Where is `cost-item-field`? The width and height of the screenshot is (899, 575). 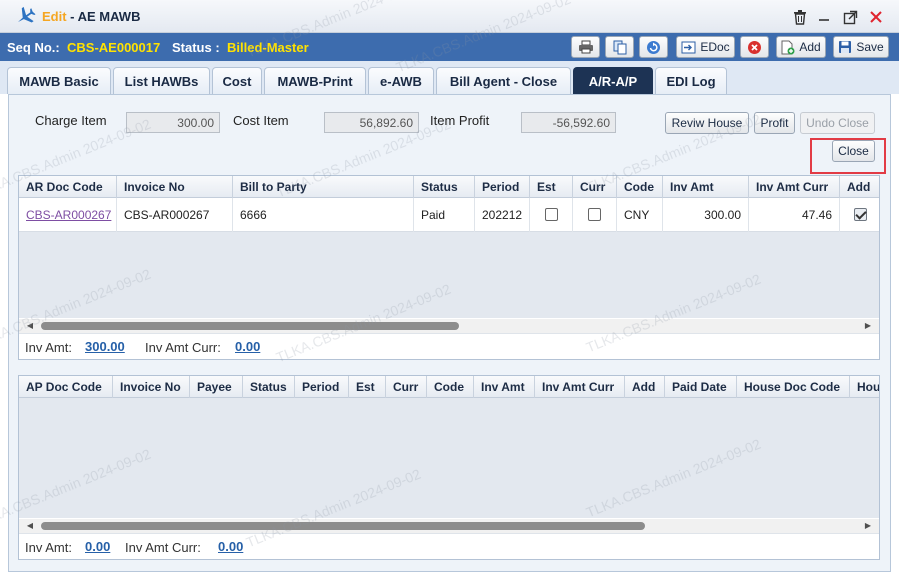 cost-item-field is located at coordinates (371, 122).